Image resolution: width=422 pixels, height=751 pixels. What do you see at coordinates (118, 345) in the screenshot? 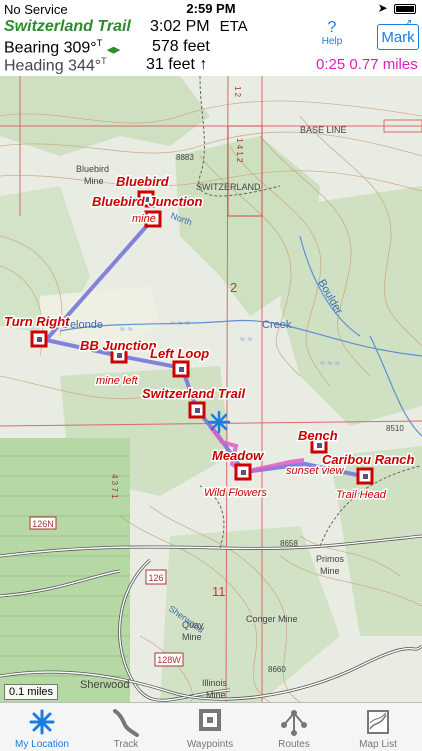
I see `waypoint-title: BB Junction` at bounding box center [118, 345].